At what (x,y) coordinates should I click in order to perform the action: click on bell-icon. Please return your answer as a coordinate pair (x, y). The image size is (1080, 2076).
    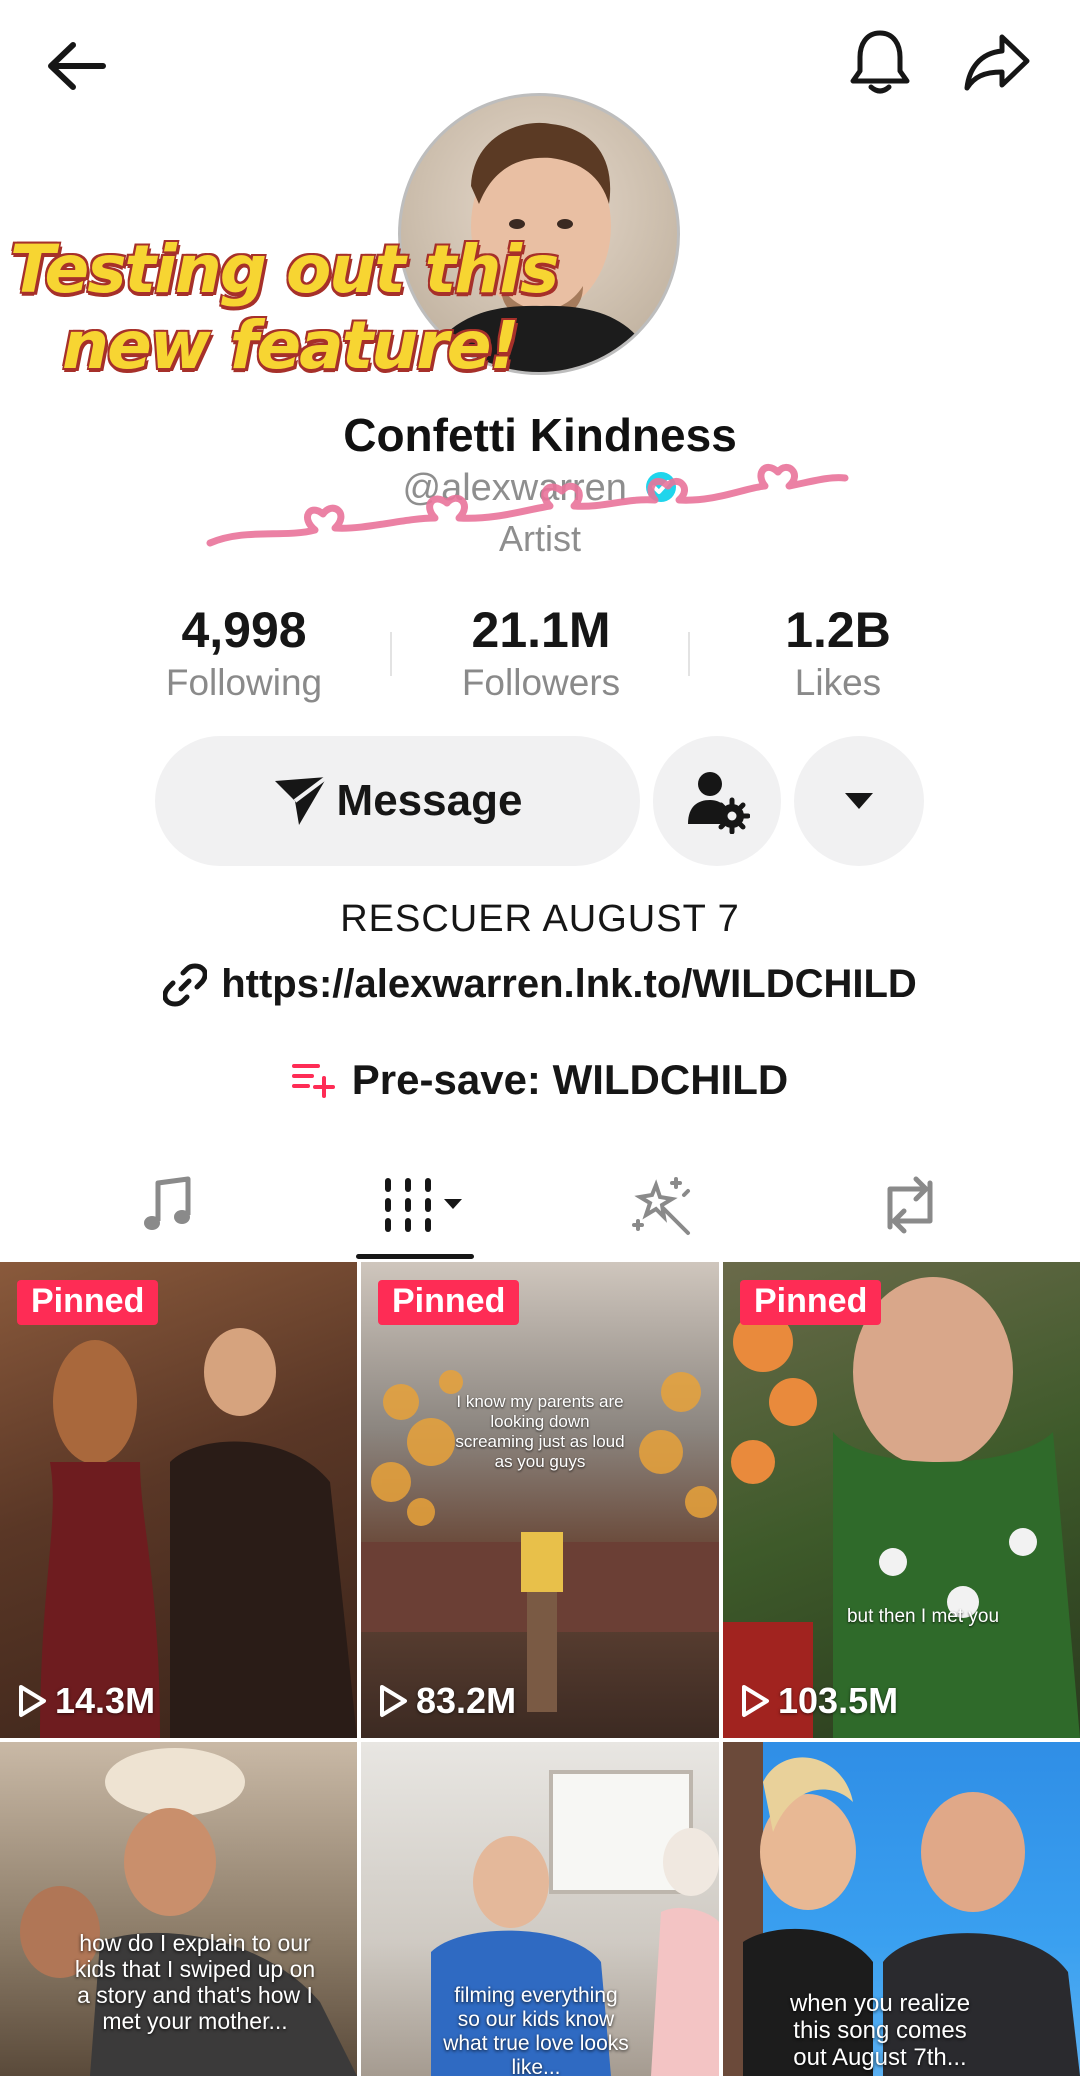
    Looking at the image, I should click on (880, 62).